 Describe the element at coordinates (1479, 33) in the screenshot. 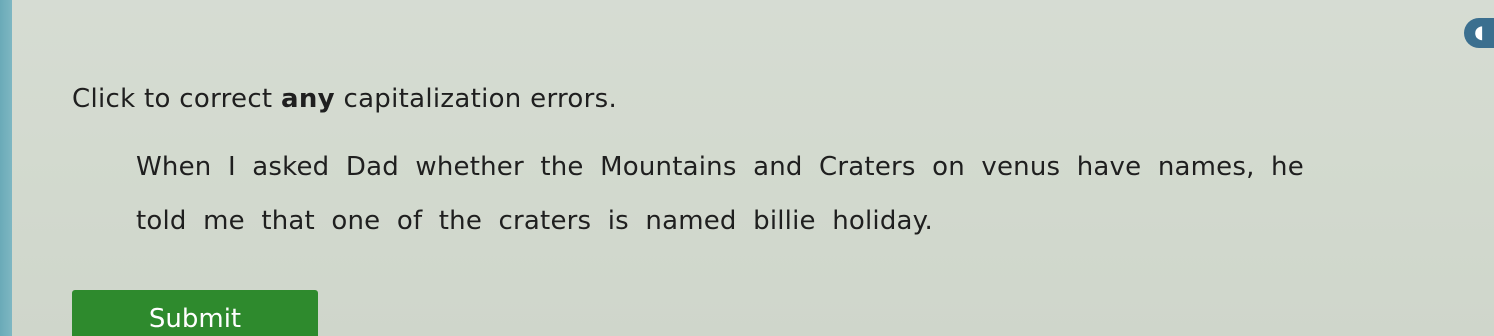

I see `partial-circle-icon: ◖` at that location.